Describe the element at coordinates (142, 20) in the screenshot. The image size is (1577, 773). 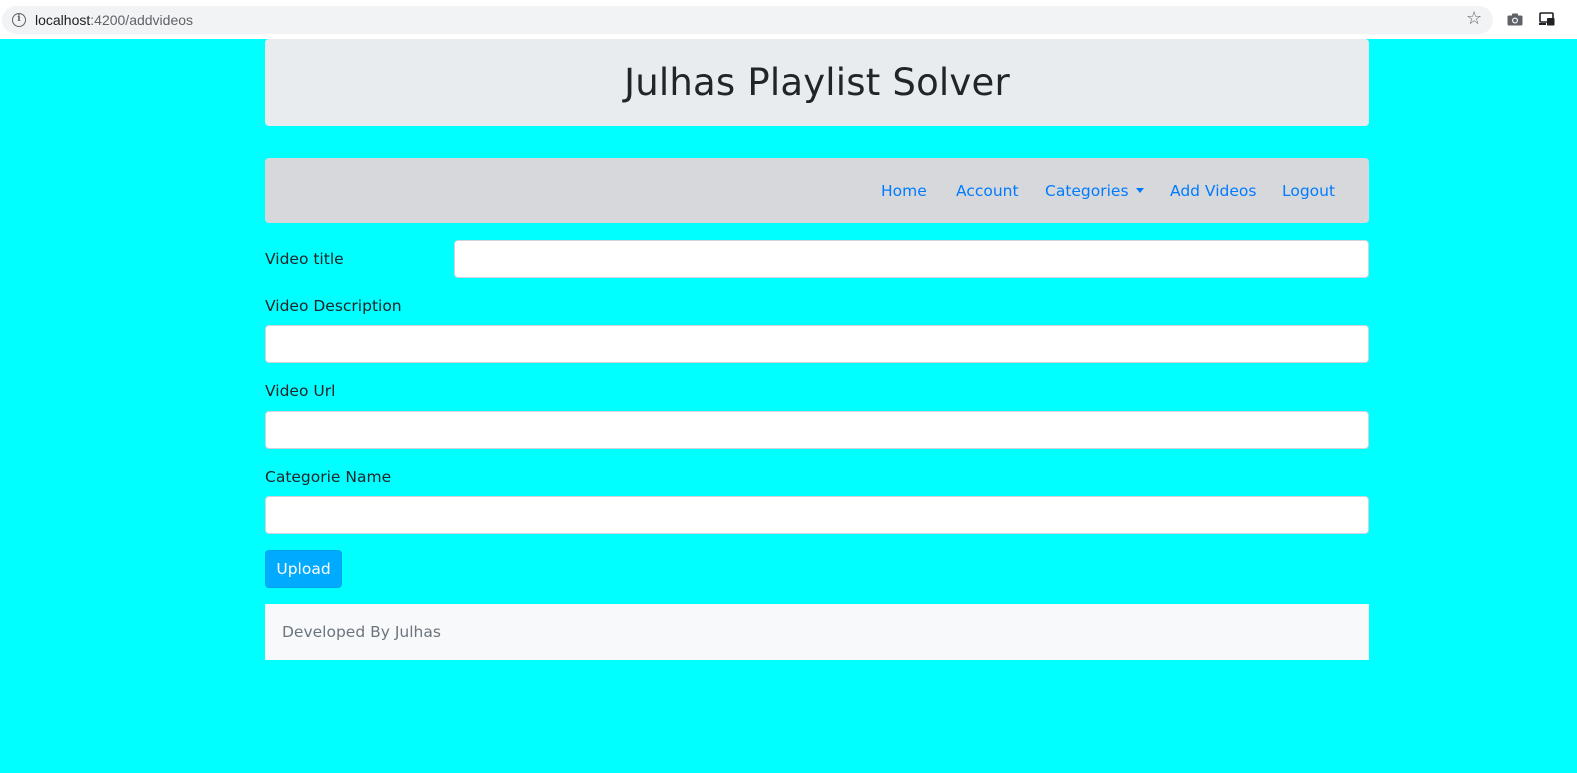
I see `url-path: :4200/addvideos` at that location.